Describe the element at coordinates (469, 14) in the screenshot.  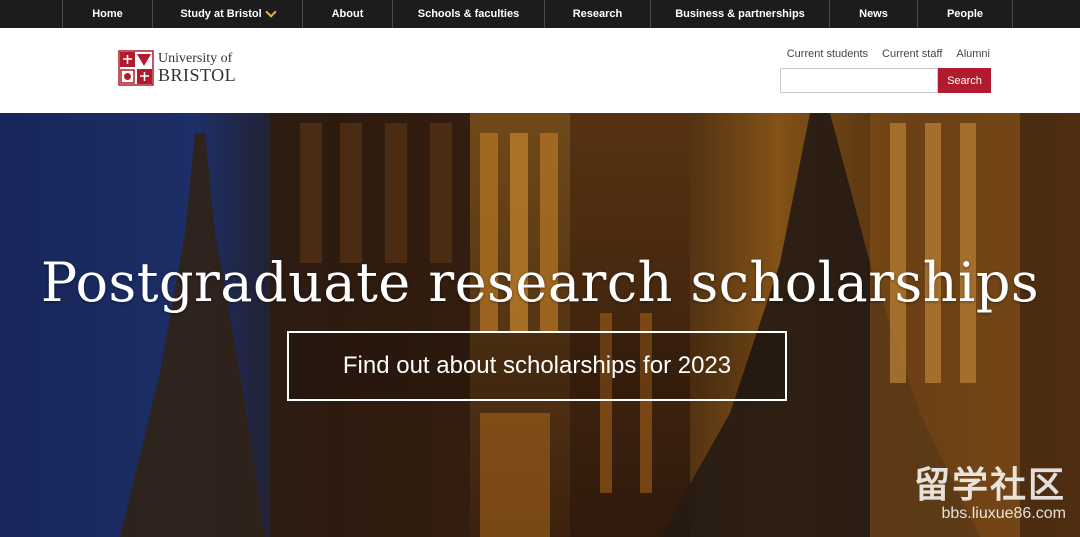
I see `nav-item-schools-faculties: Schools & faculties` at that location.